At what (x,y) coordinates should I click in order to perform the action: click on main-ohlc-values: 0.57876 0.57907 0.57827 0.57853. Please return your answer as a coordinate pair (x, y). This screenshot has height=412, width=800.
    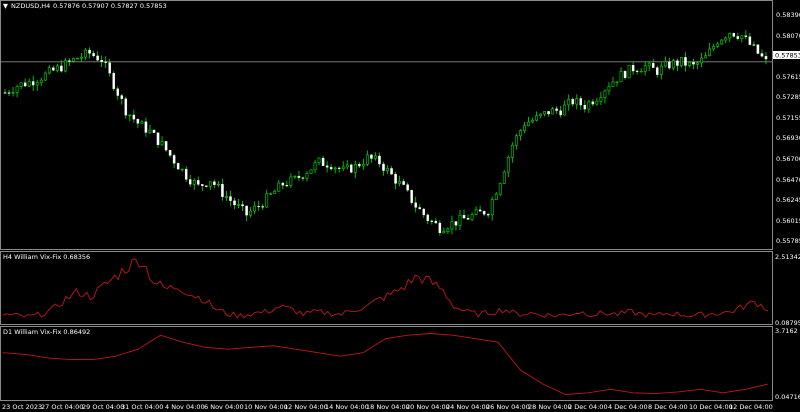
    Looking at the image, I should click on (110, 6).